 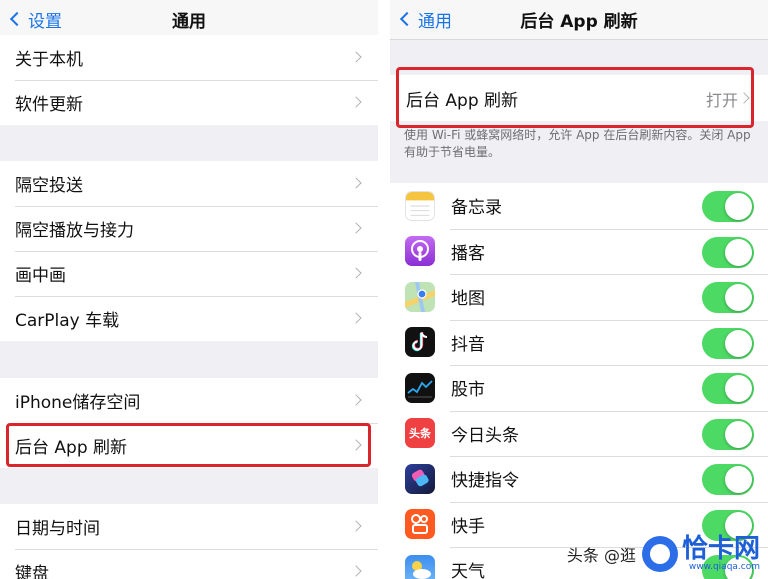 What do you see at coordinates (420, 566) in the screenshot?
I see `weather-icon` at bounding box center [420, 566].